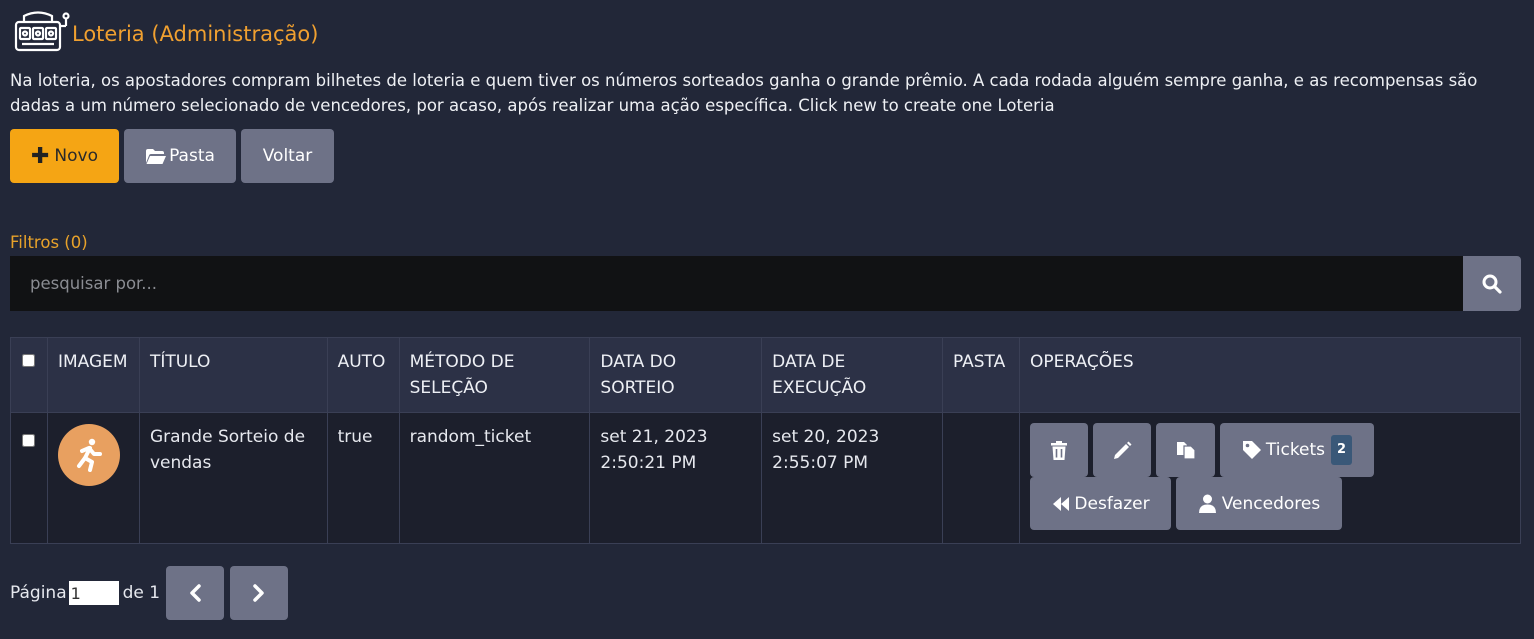 Image resolution: width=1534 pixels, height=639 pixels. I want to click on row-folder-cell, so click(981, 478).